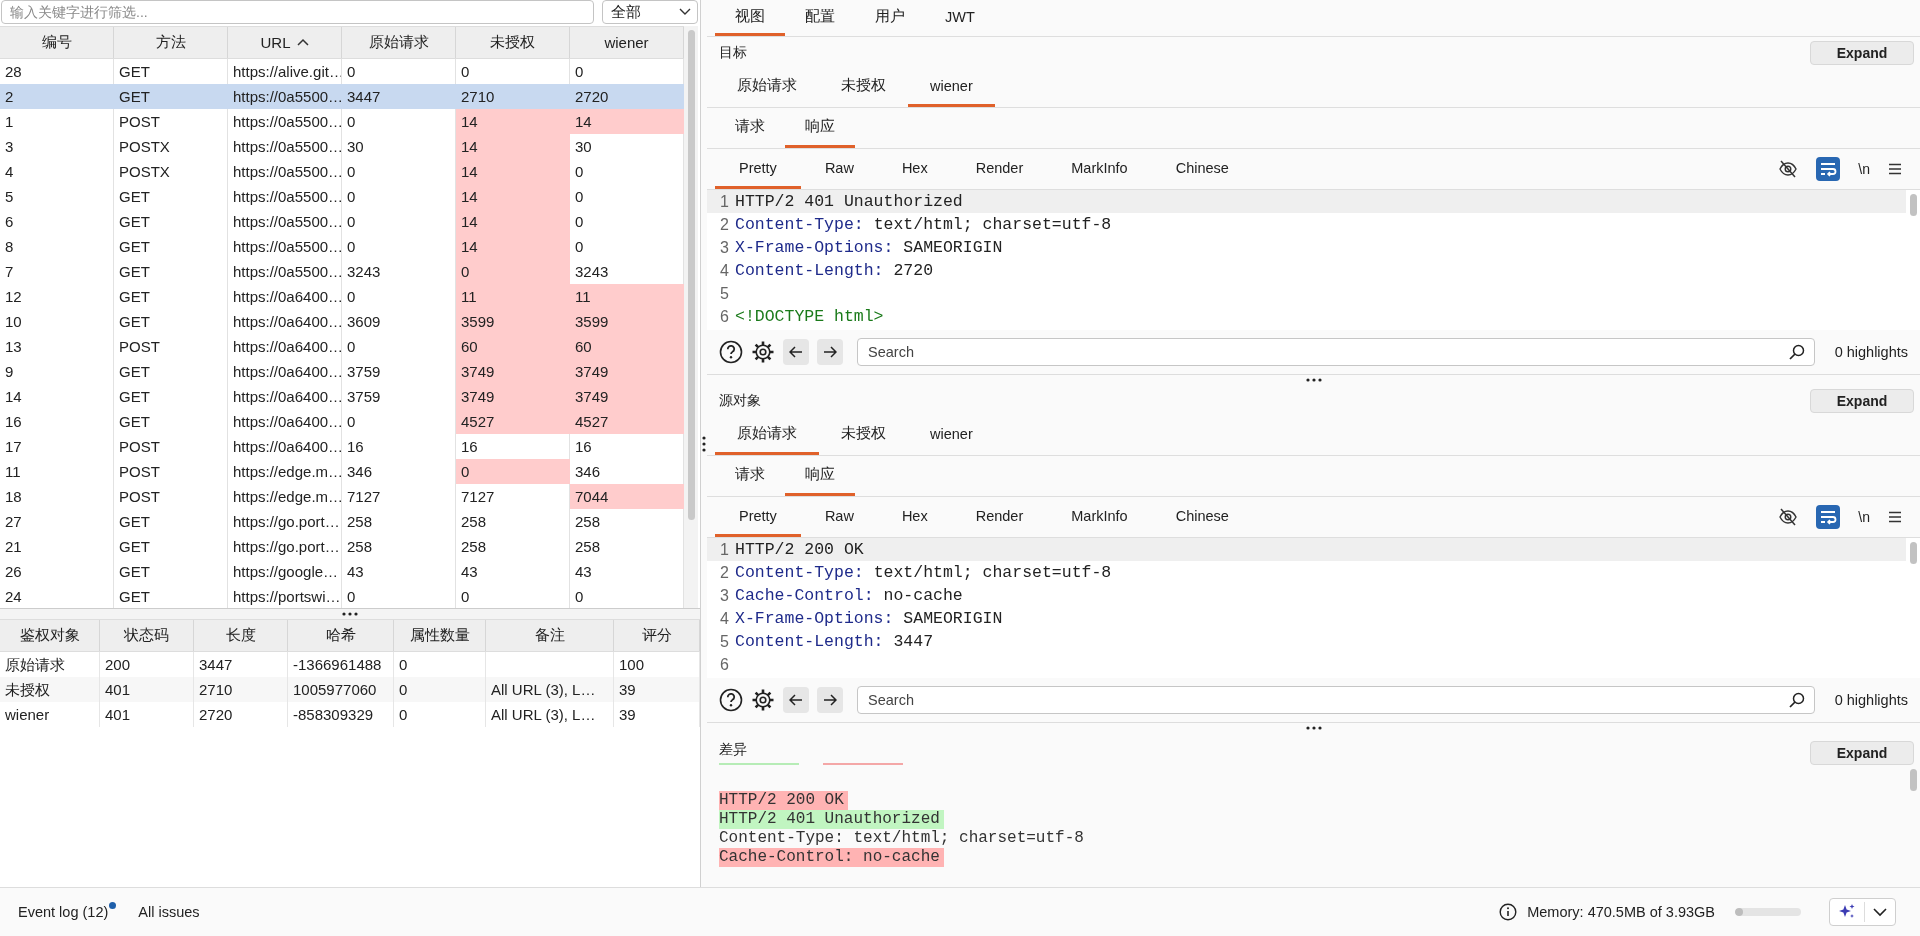 This screenshot has width=1920, height=936. I want to click on table-cell: 12, so click(57, 296).